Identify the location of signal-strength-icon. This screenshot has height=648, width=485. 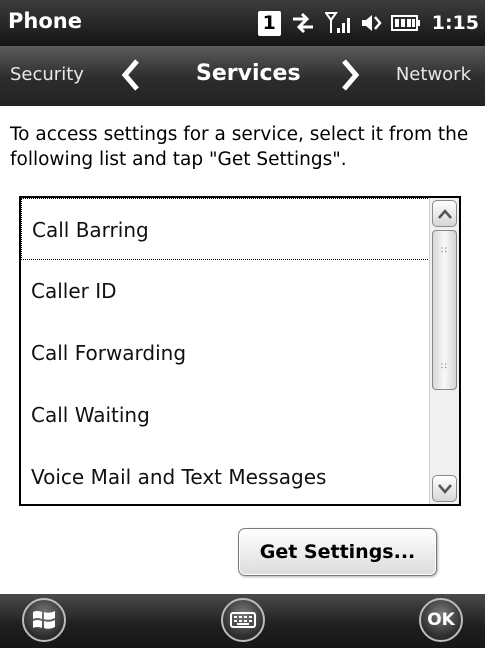
(337, 22).